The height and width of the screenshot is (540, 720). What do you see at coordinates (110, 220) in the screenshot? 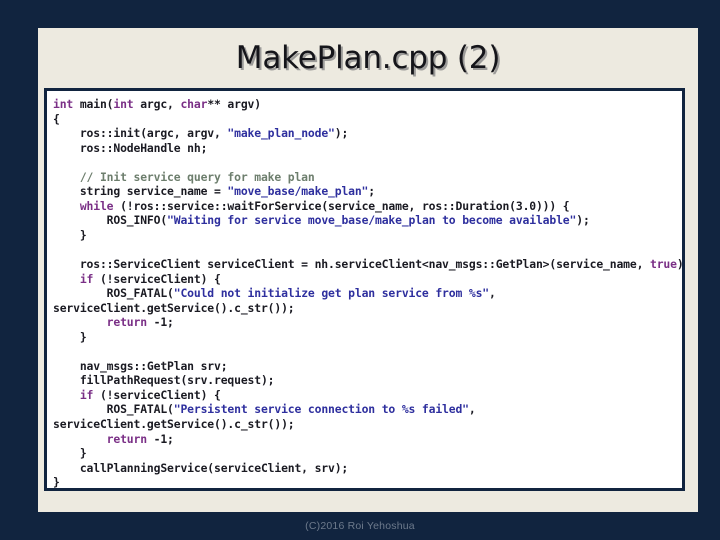
I see `code-token-pln: ROS_INFO(` at bounding box center [110, 220].